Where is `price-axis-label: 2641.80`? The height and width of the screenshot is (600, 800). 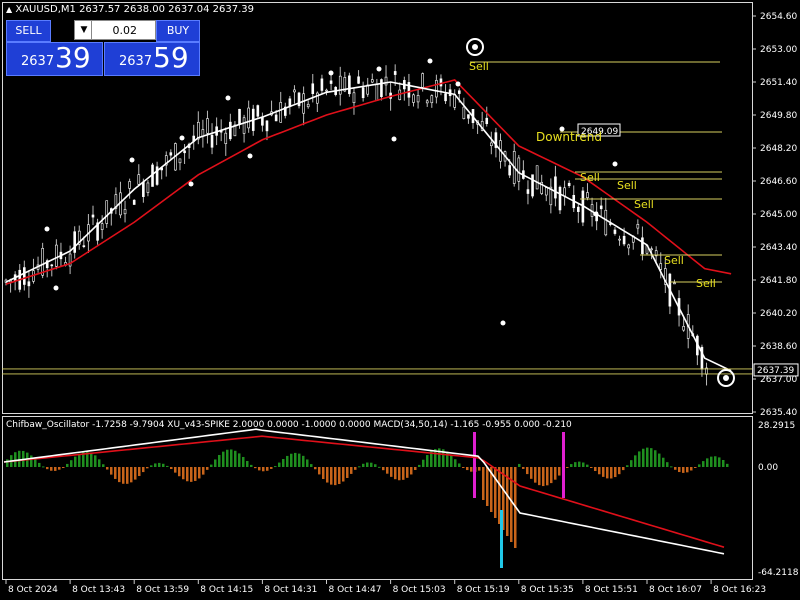
price-axis-label: 2641.80 is located at coordinates (778, 281).